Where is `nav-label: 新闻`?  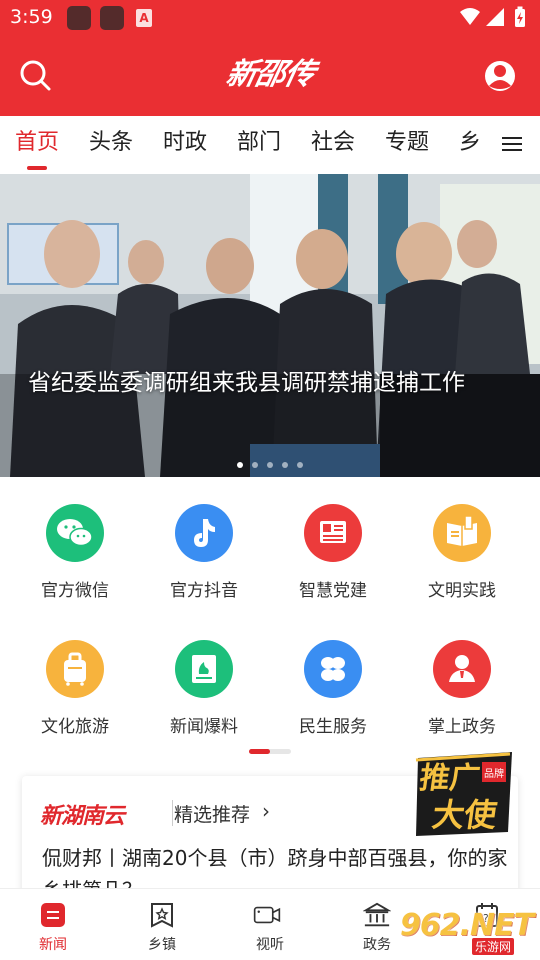 nav-label: 新闻 is located at coordinates (53, 945).